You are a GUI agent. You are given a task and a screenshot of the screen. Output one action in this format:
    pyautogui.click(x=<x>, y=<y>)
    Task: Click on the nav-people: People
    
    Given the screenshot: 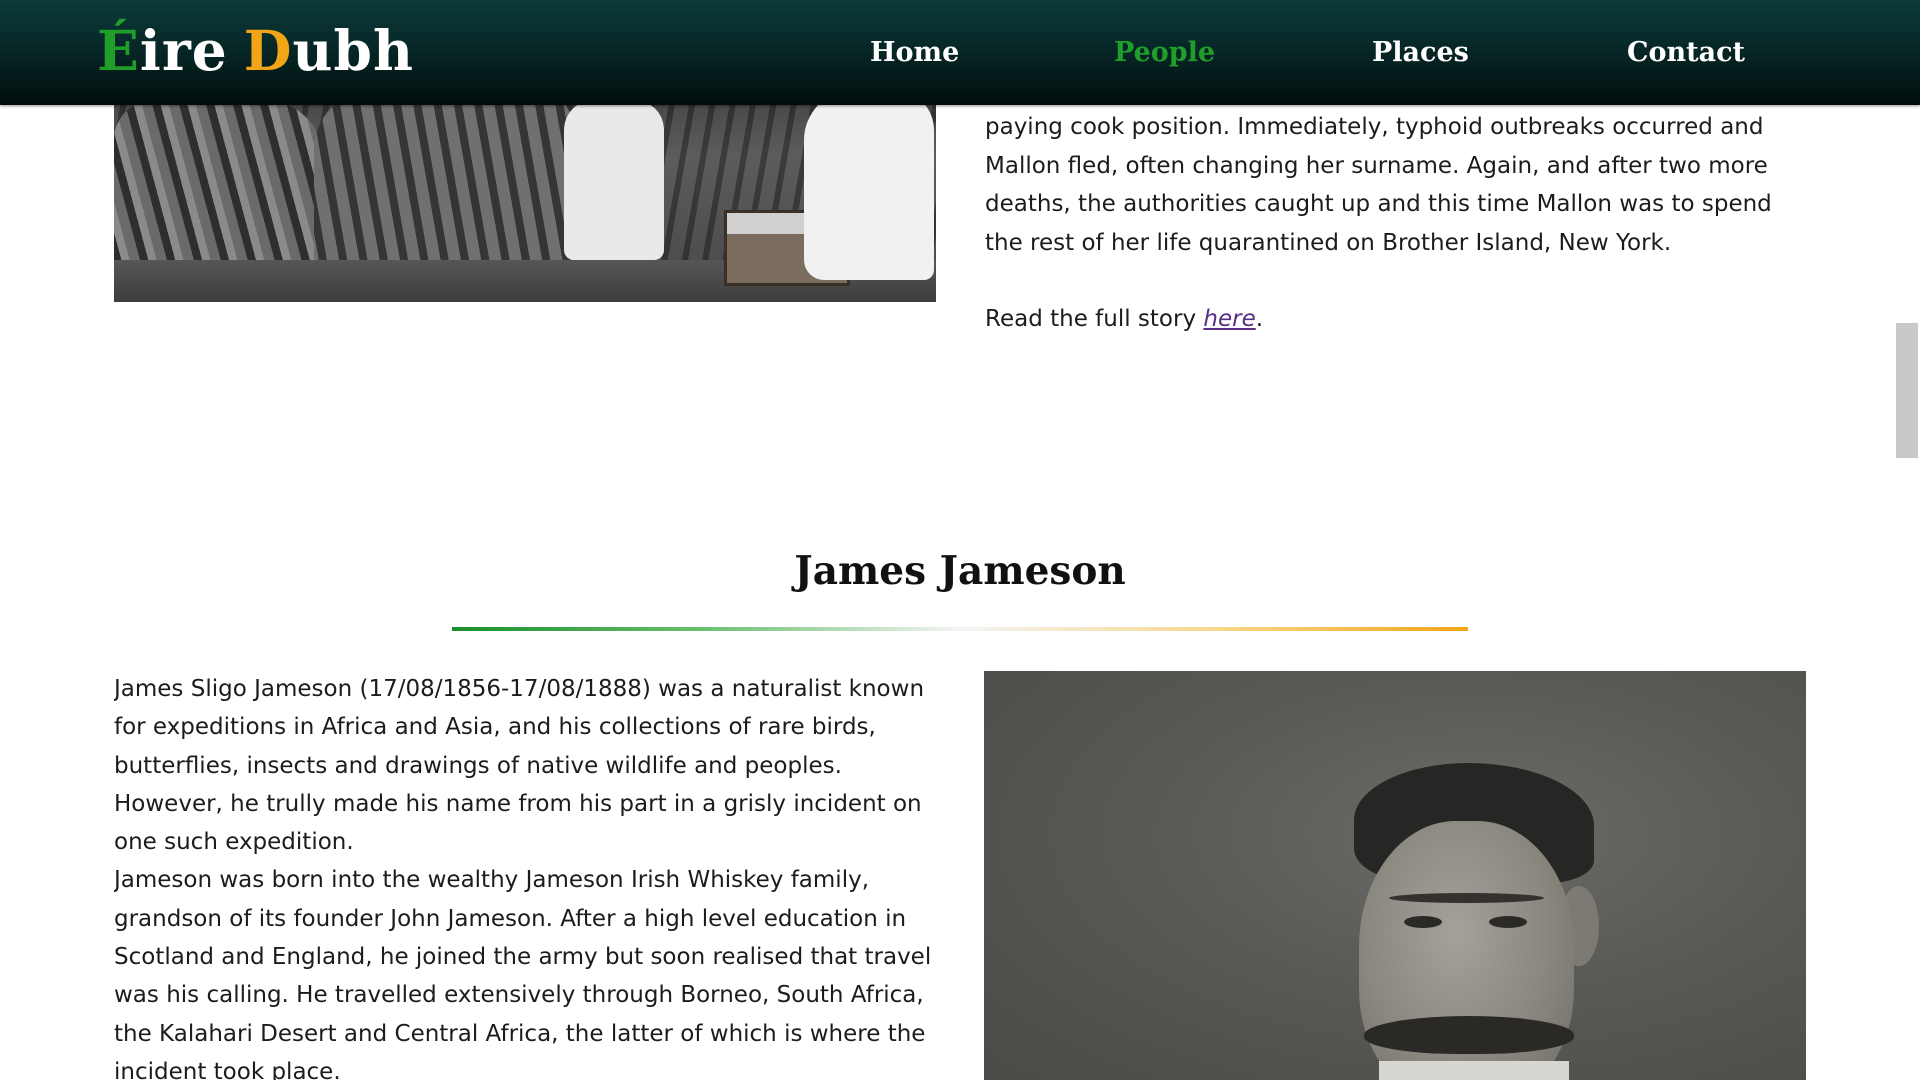 What is the action you would take?
    pyautogui.click(x=1164, y=52)
    